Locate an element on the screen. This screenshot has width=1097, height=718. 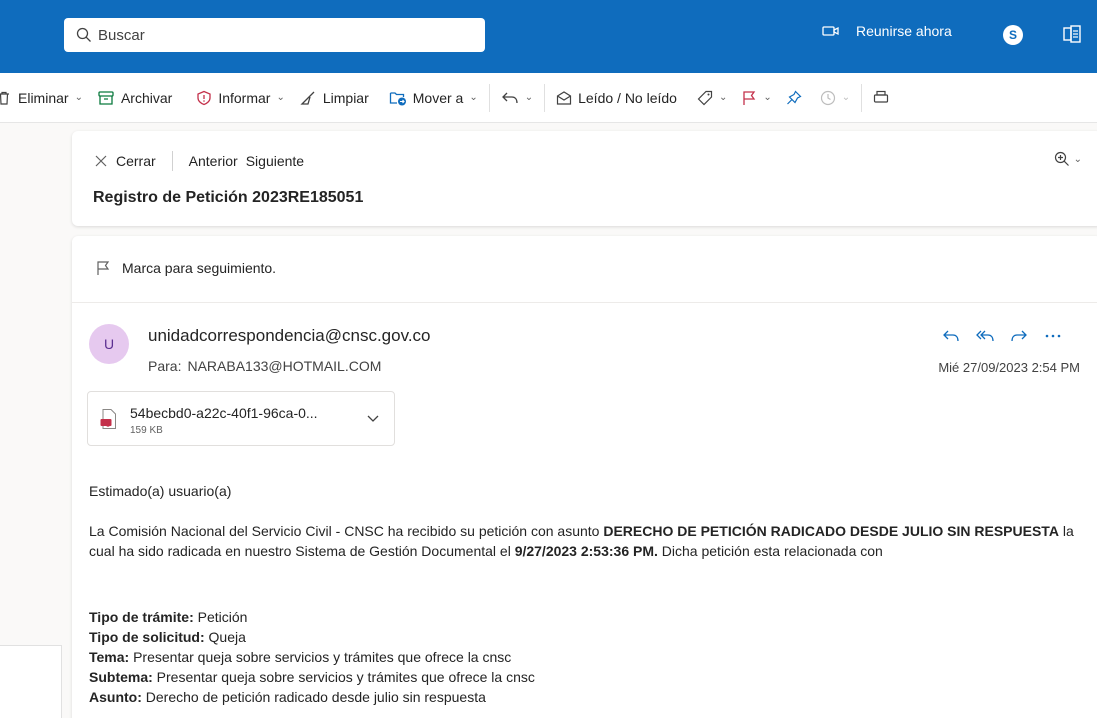
search-placeholder: Buscar is located at coordinates (121, 35).